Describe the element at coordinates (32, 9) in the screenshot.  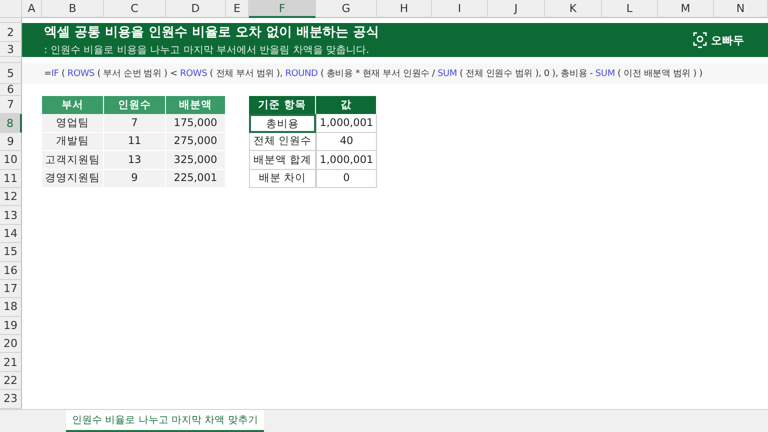
I see `column-header: A` at that location.